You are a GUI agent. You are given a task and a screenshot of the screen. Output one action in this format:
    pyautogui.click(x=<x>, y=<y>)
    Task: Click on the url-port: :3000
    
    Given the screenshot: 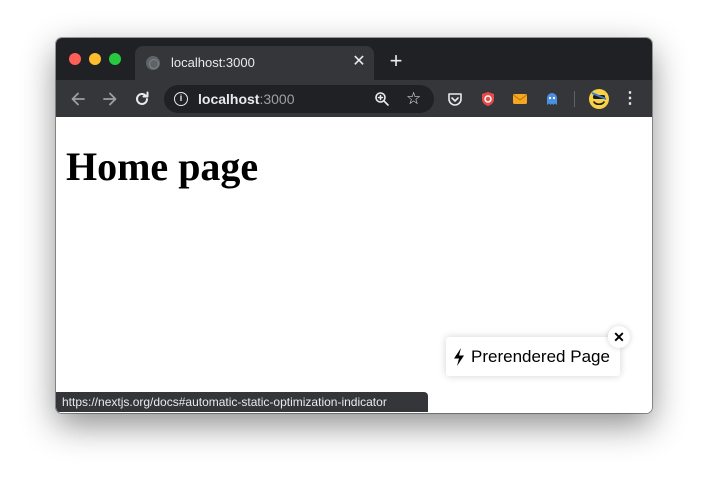 What is the action you would take?
    pyautogui.click(x=277, y=99)
    